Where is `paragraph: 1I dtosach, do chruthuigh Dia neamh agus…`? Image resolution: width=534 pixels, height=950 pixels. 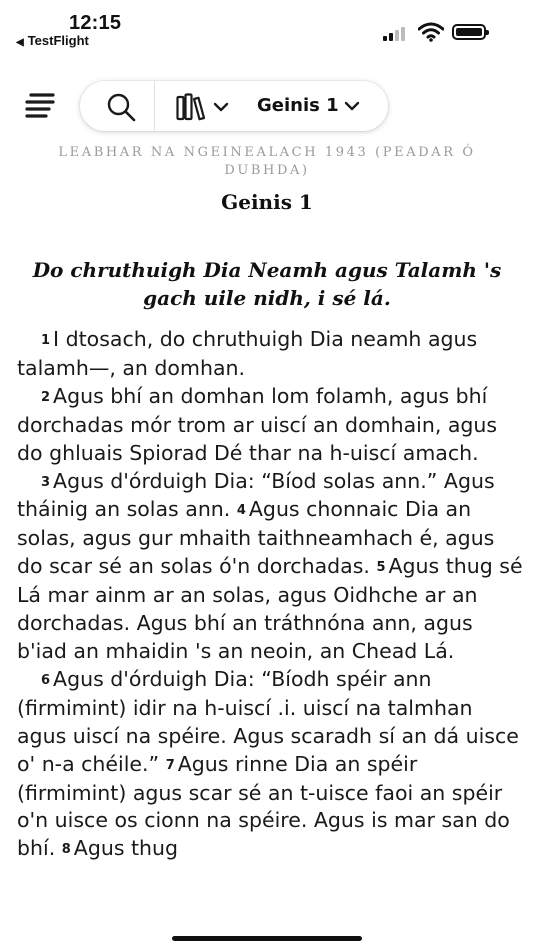 paragraph: 1I dtosach, do chruthuigh Dia neamh agus… is located at coordinates (271, 354).